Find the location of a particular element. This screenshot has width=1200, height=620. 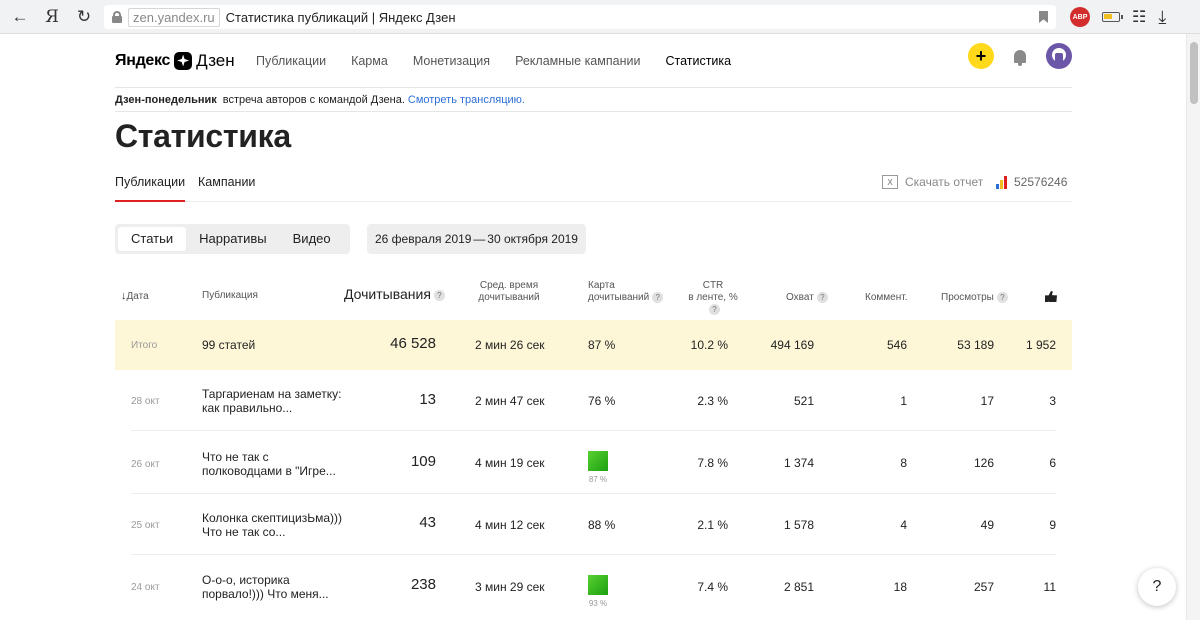

zen-logo: Яндекс Дзен is located at coordinates (185, 61).